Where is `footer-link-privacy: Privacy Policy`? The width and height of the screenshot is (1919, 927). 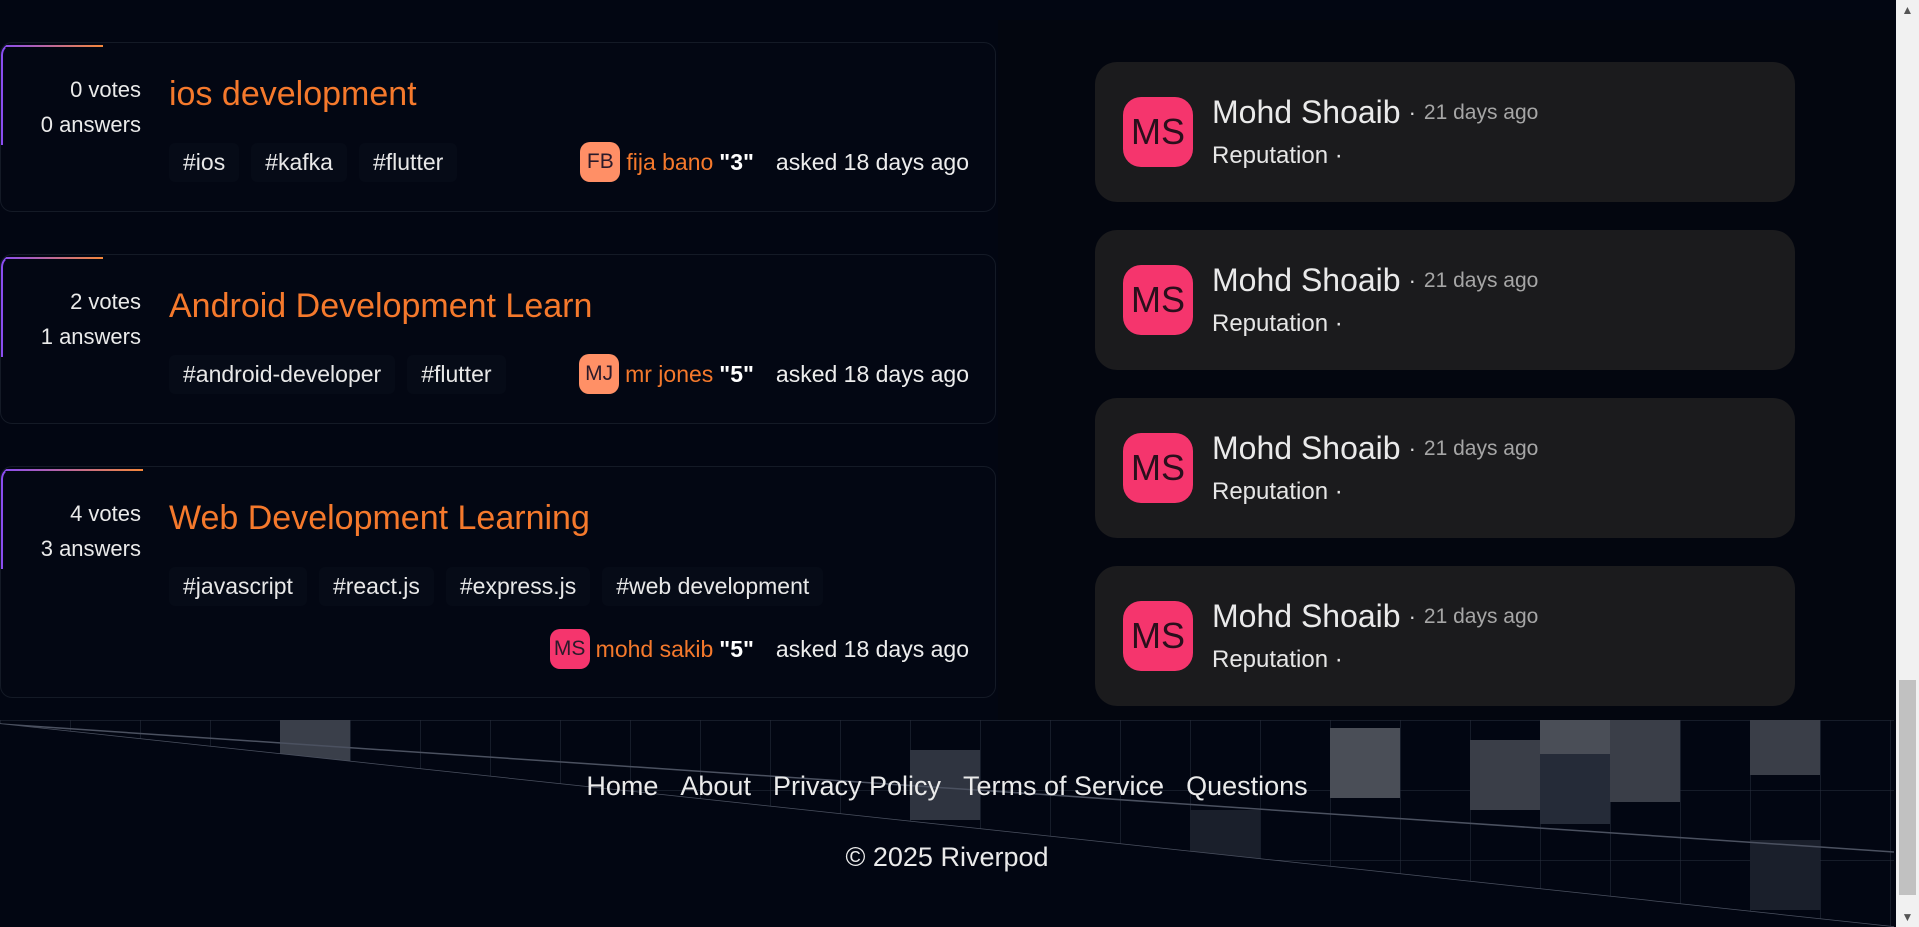 footer-link-privacy: Privacy Policy is located at coordinates (857, 786).